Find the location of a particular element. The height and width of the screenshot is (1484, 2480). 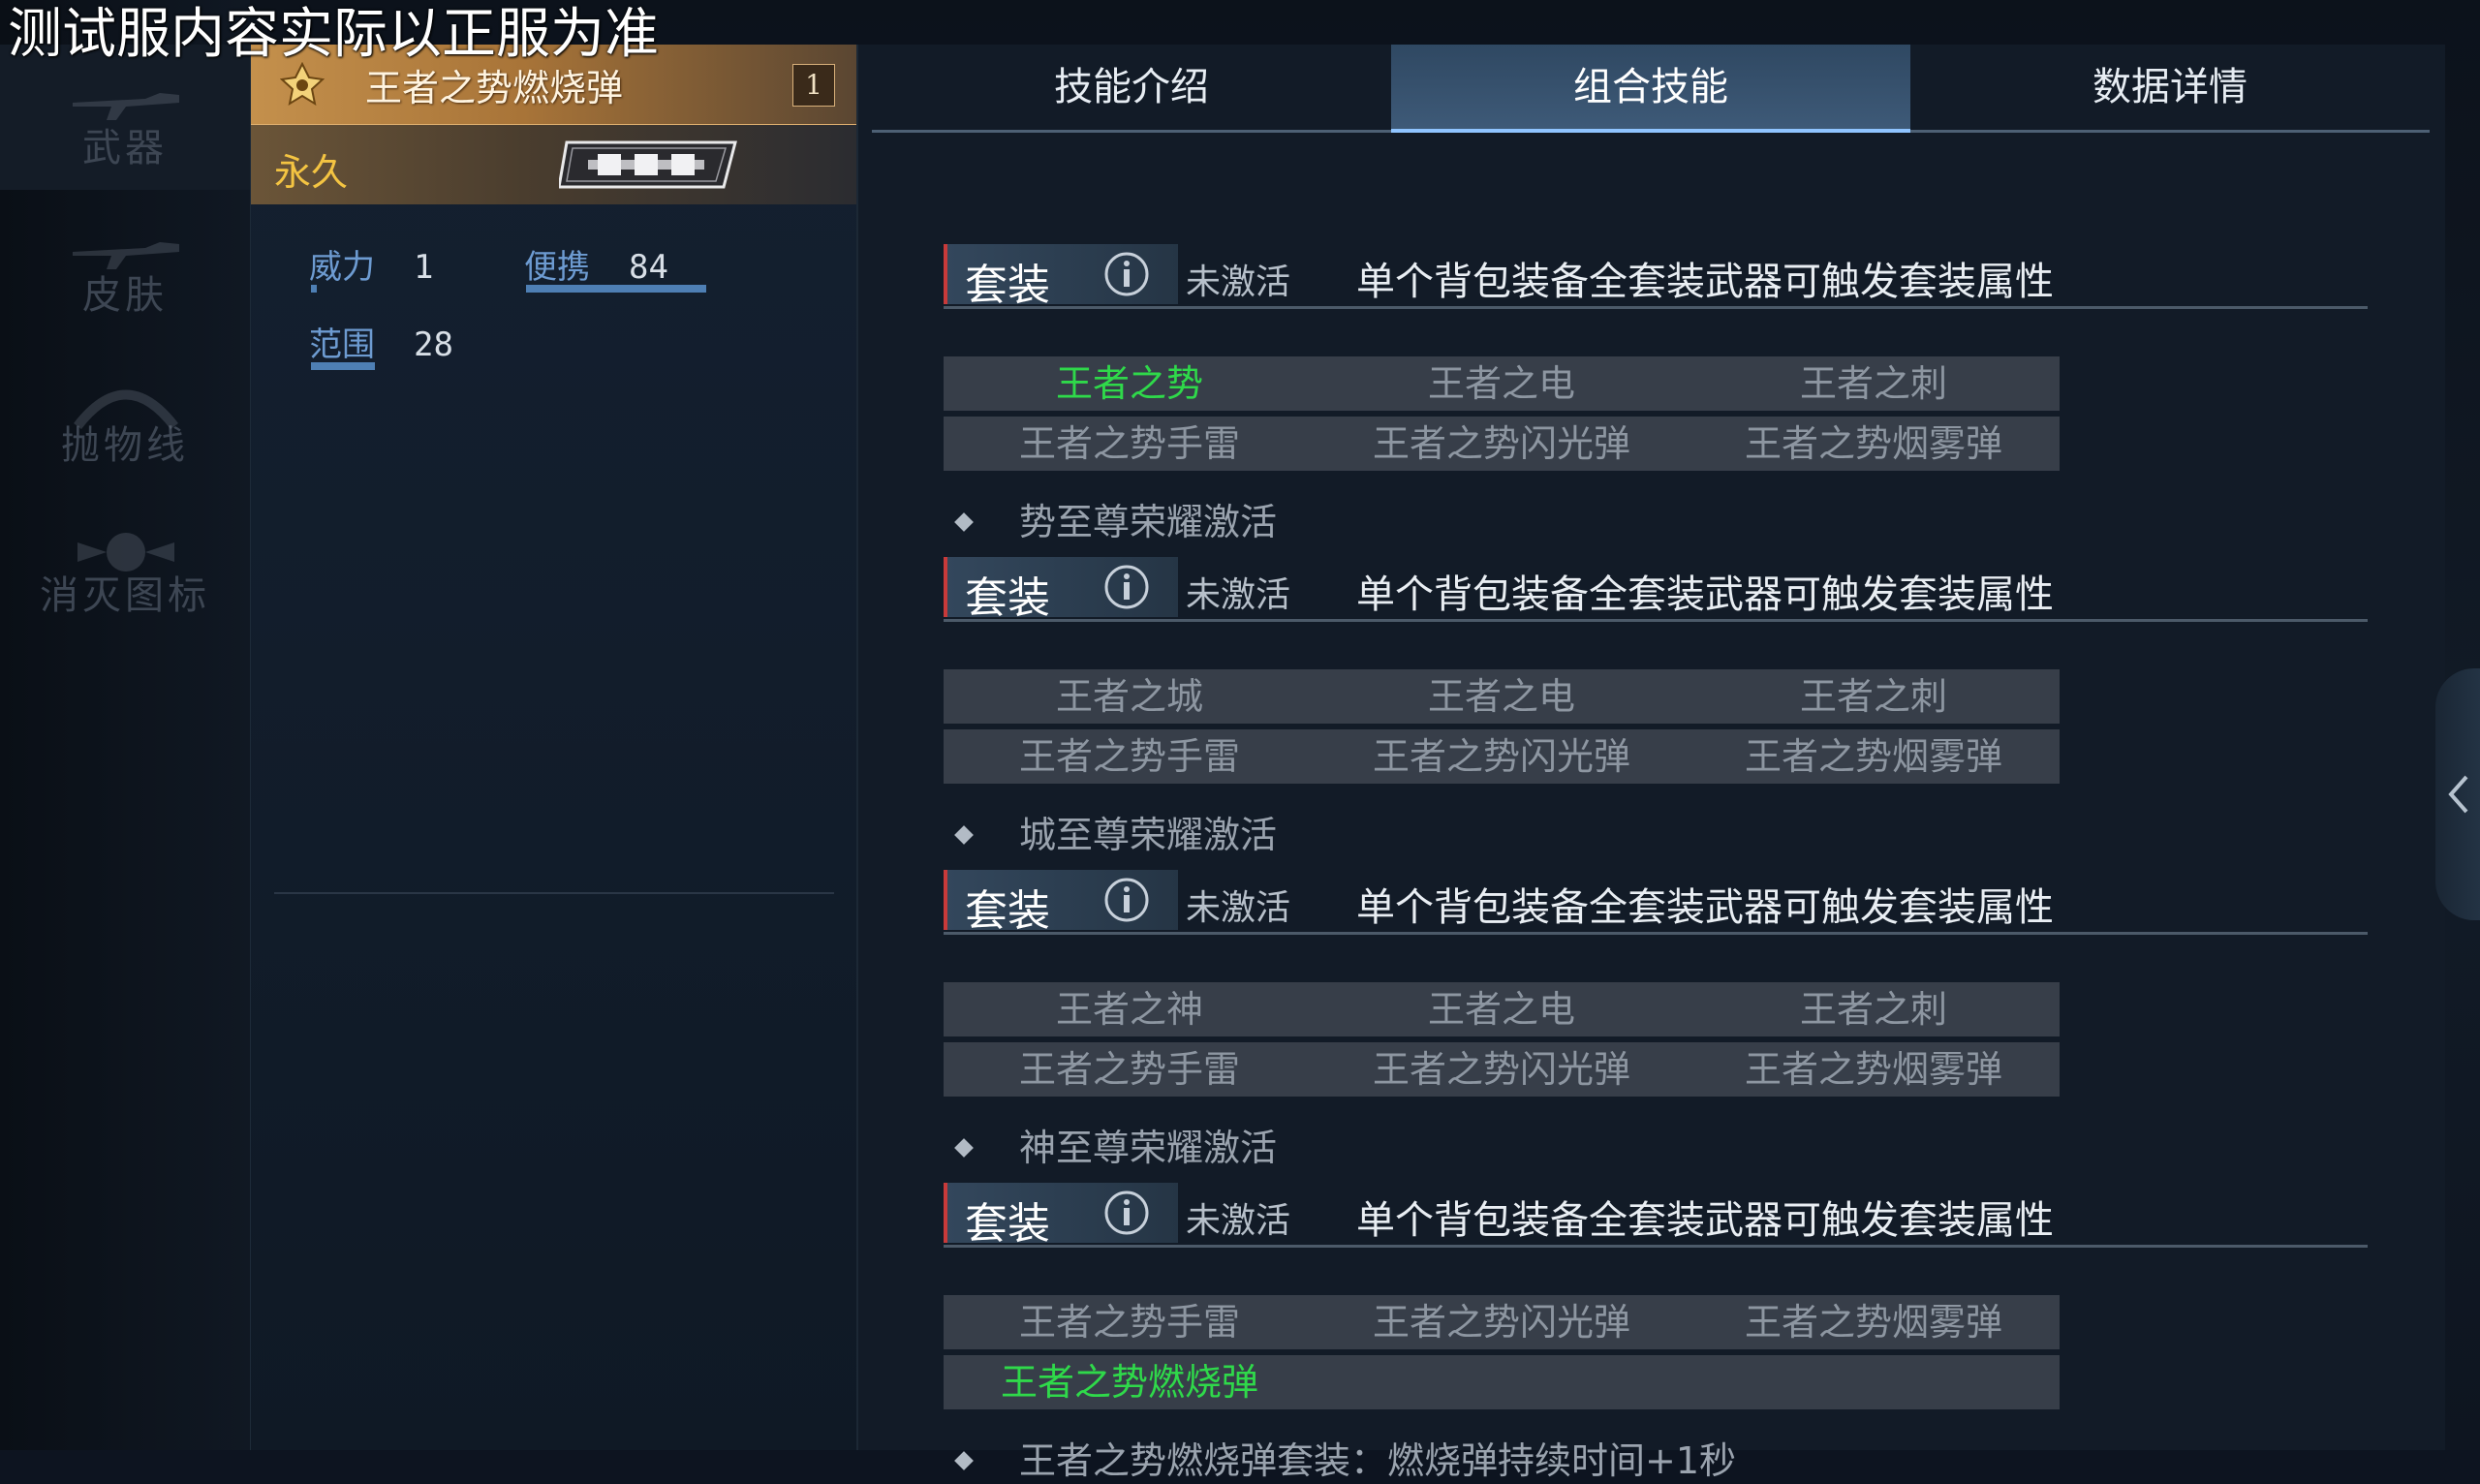

set-items-row: 王者之城 王者之电 王者之刺 is located at coordinates (1502, 696).